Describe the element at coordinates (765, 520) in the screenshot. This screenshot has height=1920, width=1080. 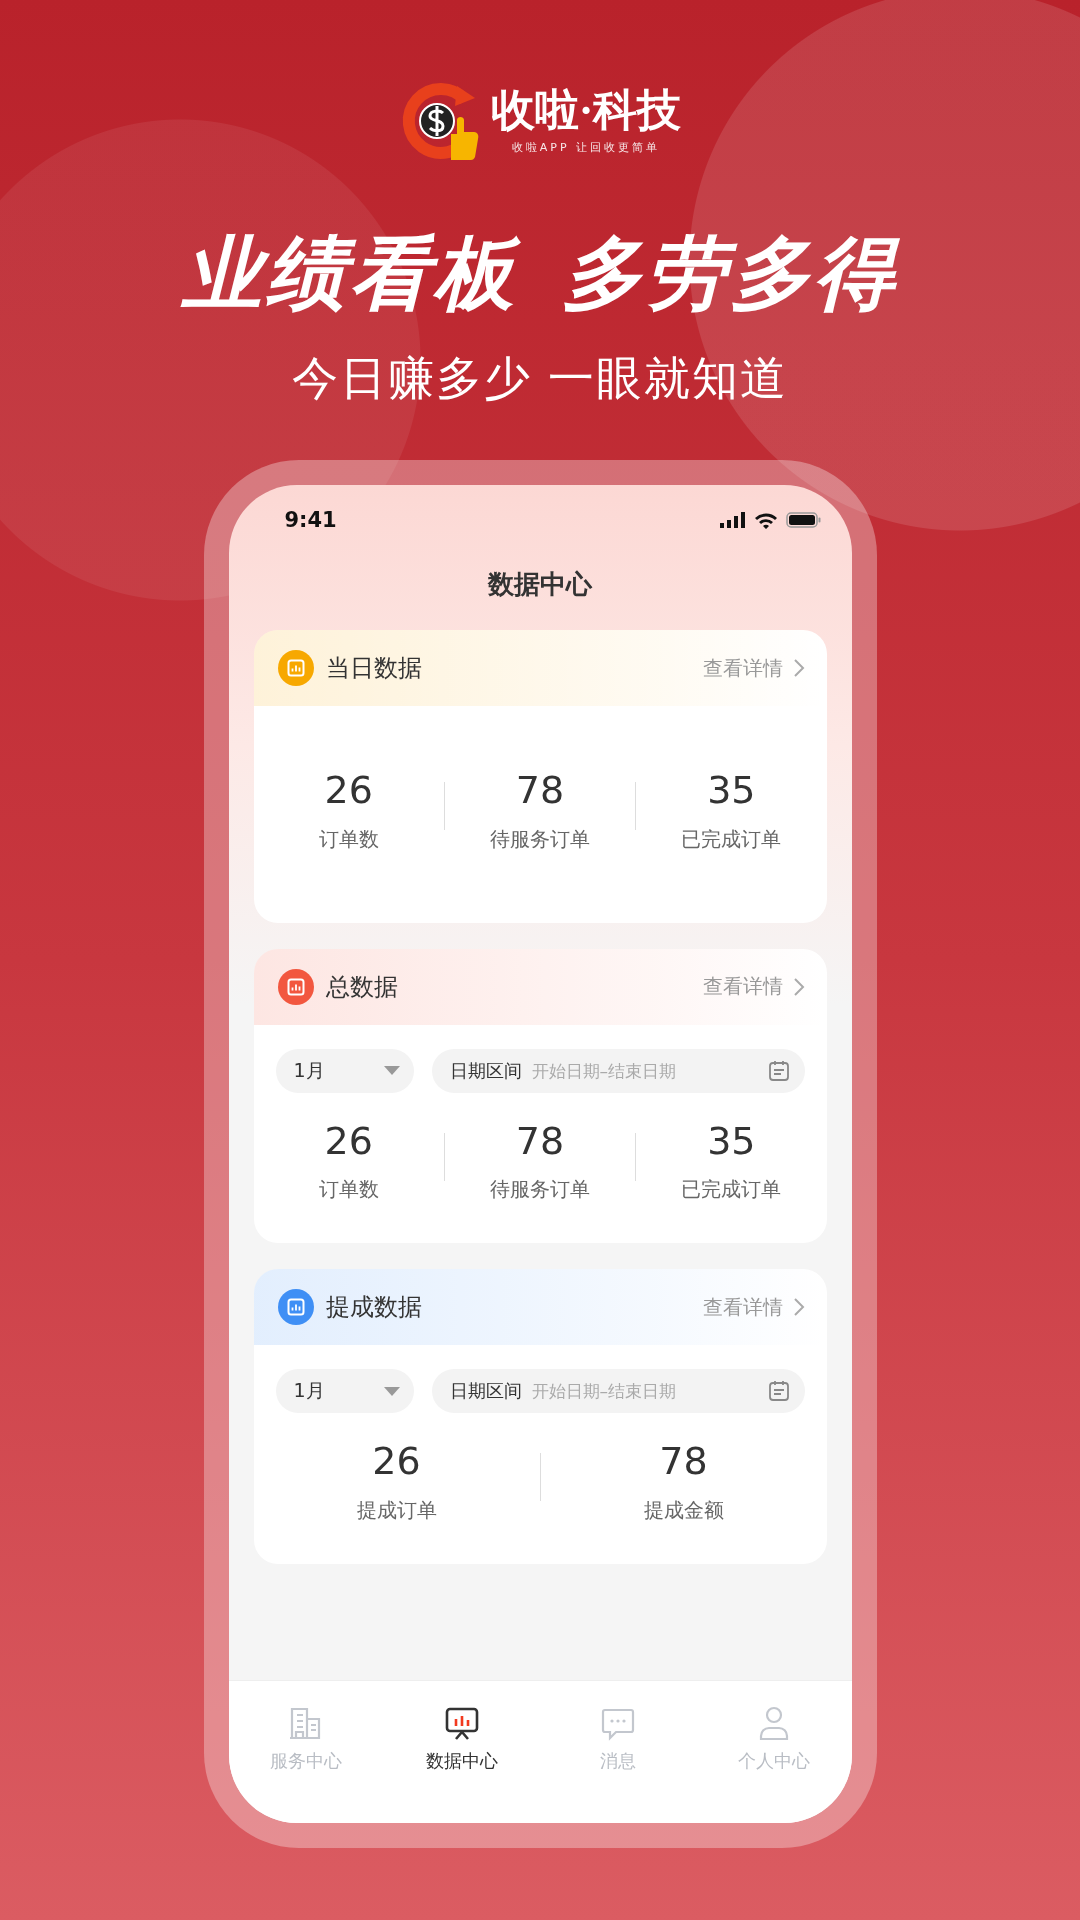
I see `wifi-icon` at that location.